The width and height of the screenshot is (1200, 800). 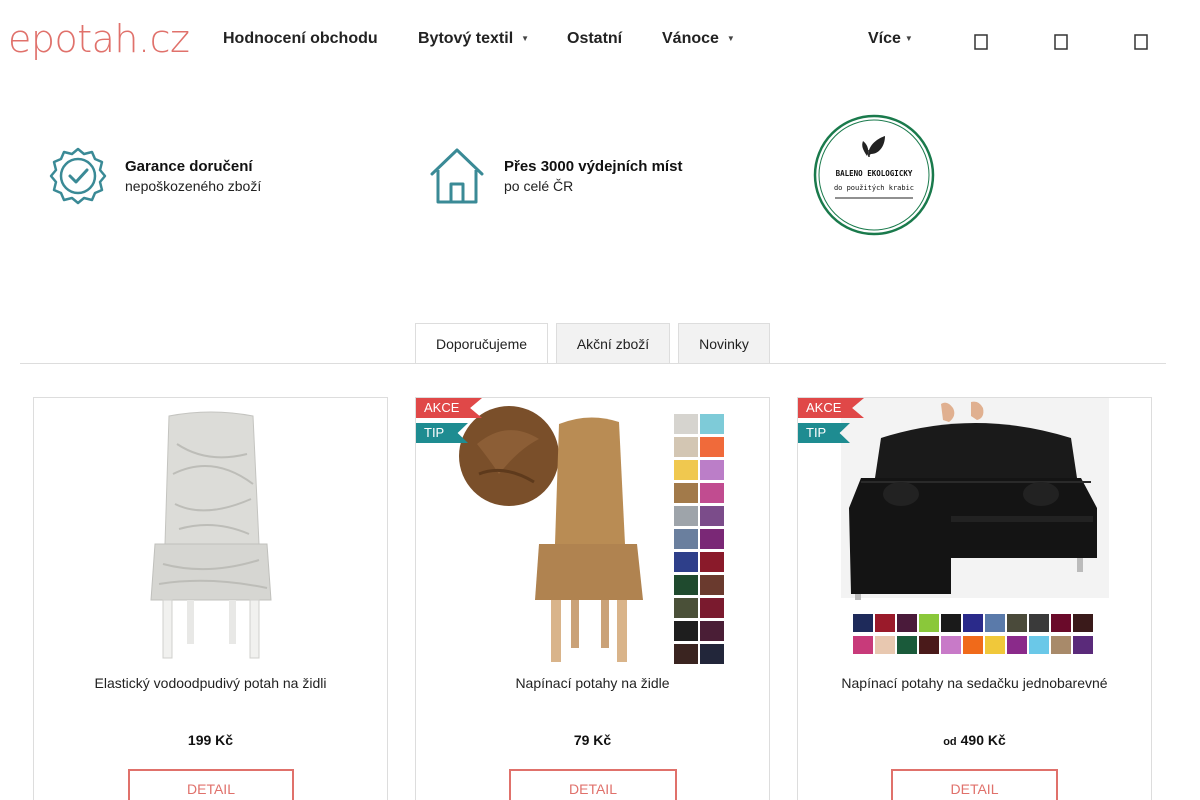 I want to click on eco-badge-line2: do použitých krabic, so click(x=874, y=188).